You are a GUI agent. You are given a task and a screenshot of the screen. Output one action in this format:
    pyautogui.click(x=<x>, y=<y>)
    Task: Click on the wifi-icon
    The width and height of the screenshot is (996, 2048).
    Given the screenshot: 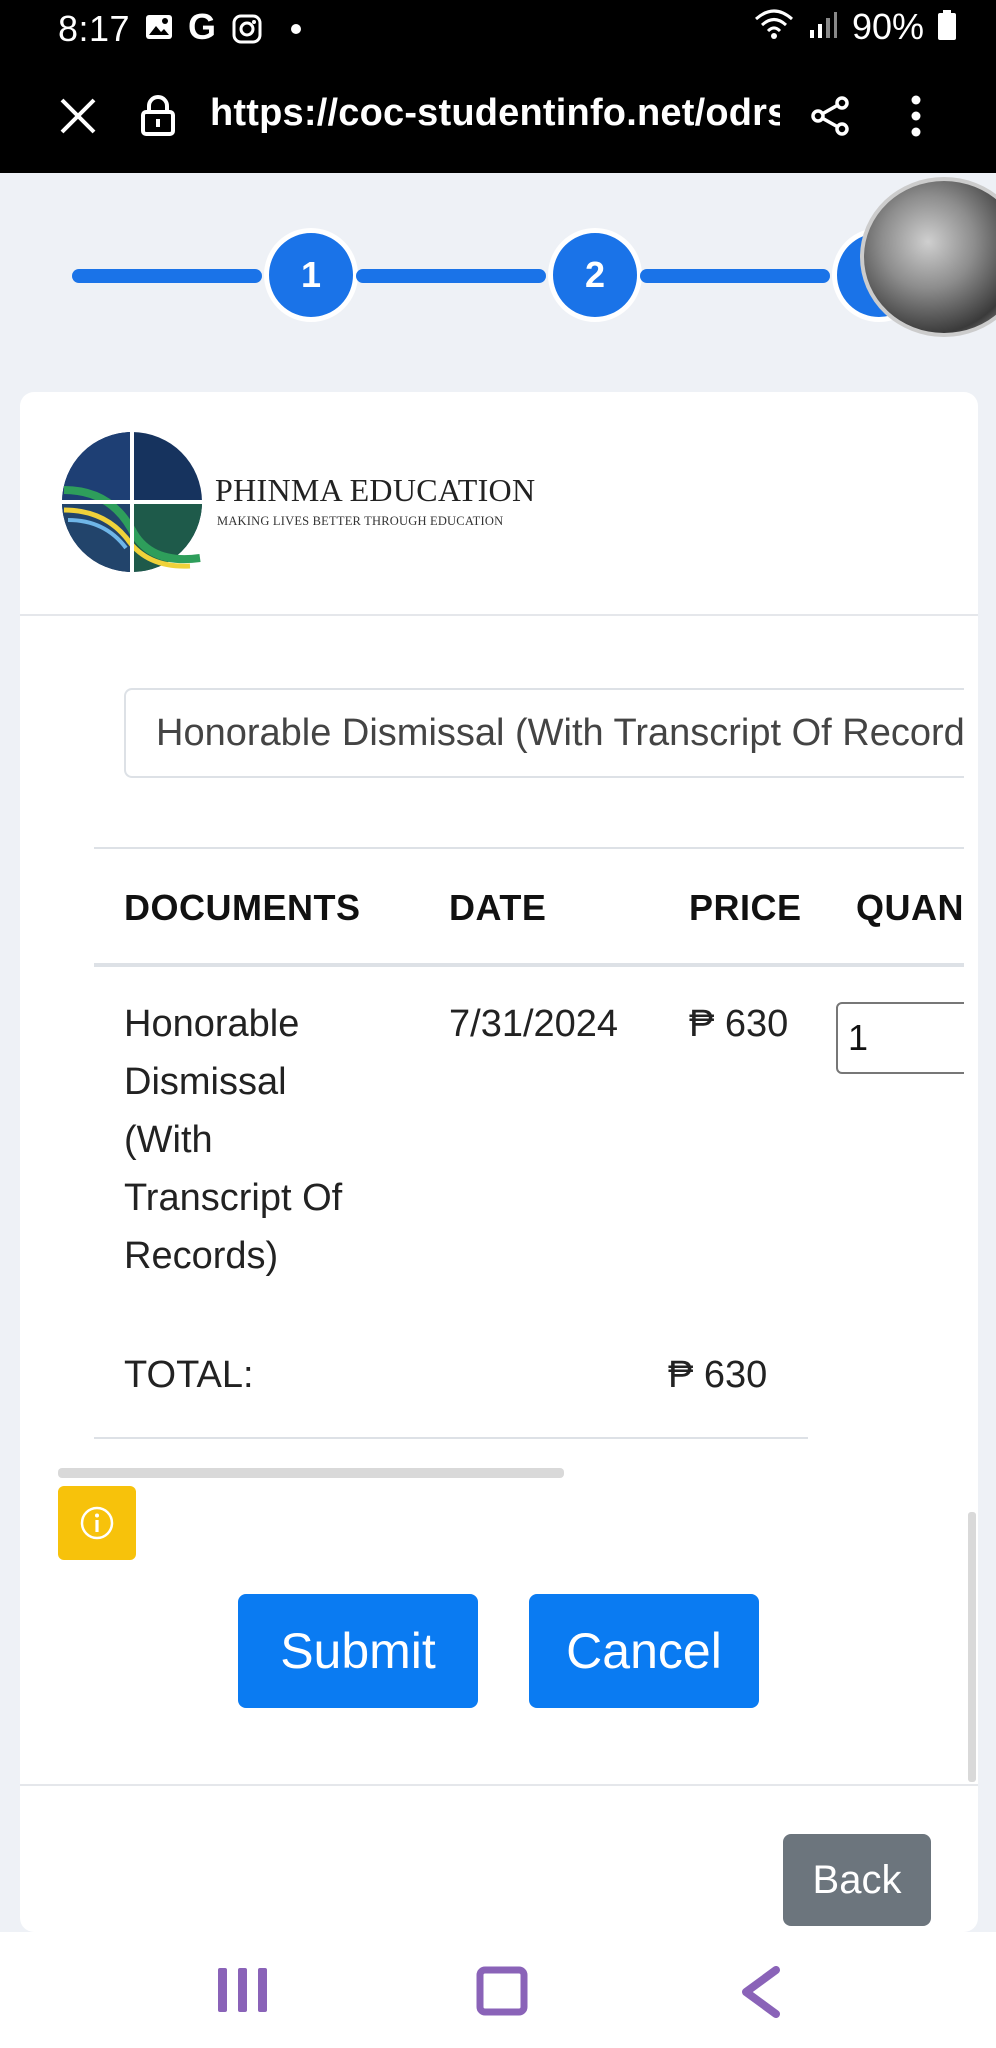 What is the action you would take?
    pyautogui.click(x=774, y=27)
    